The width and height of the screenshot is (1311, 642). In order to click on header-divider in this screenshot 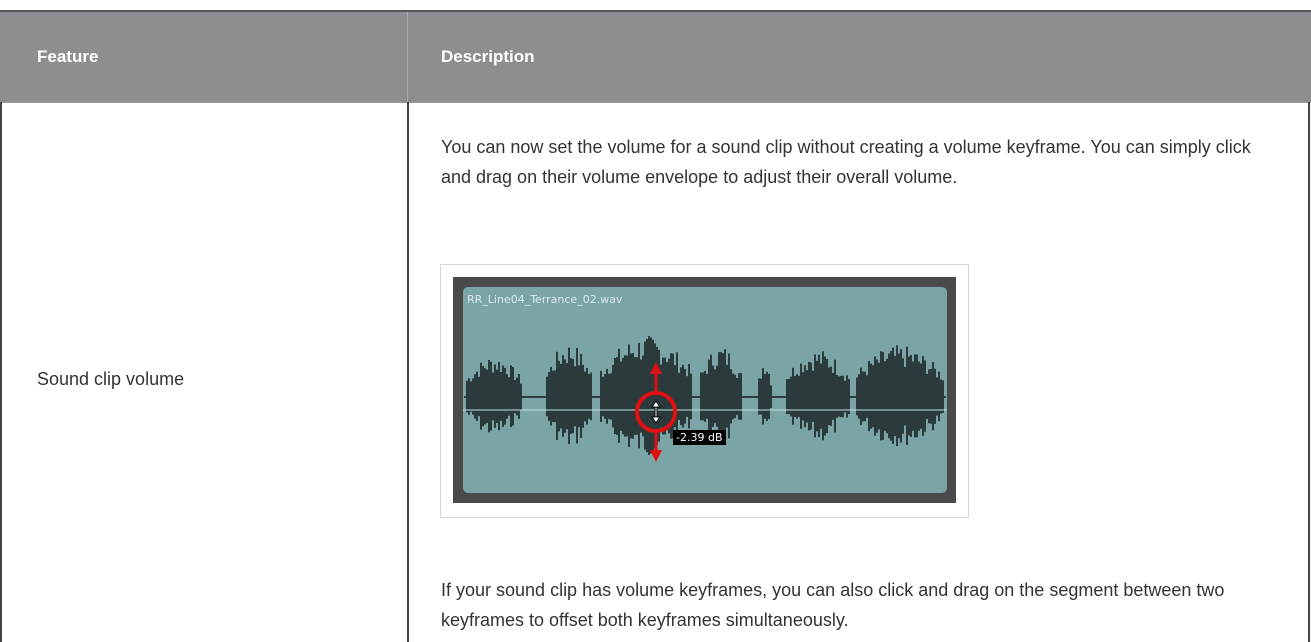, I will do `click(407, 57)`.